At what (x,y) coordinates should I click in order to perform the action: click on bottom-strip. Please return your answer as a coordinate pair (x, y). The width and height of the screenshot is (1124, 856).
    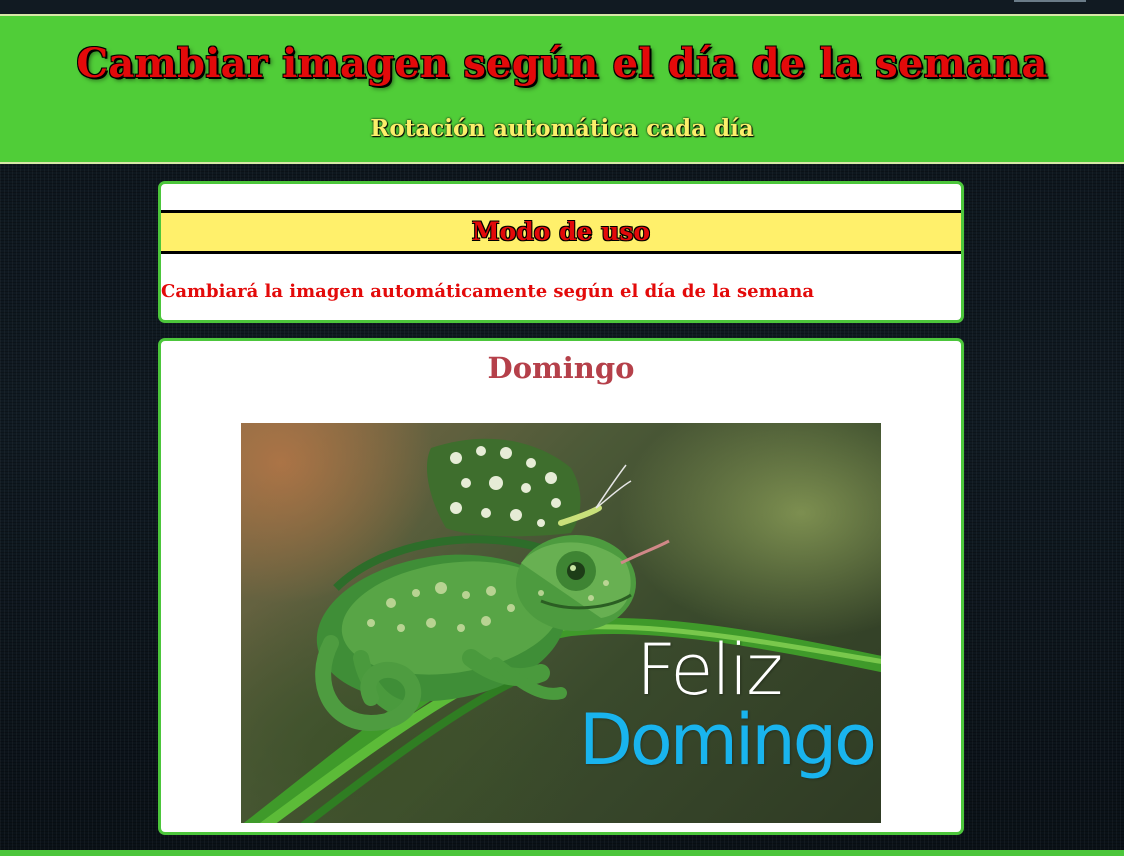
    Looking at the image, I should click on (562, 853).